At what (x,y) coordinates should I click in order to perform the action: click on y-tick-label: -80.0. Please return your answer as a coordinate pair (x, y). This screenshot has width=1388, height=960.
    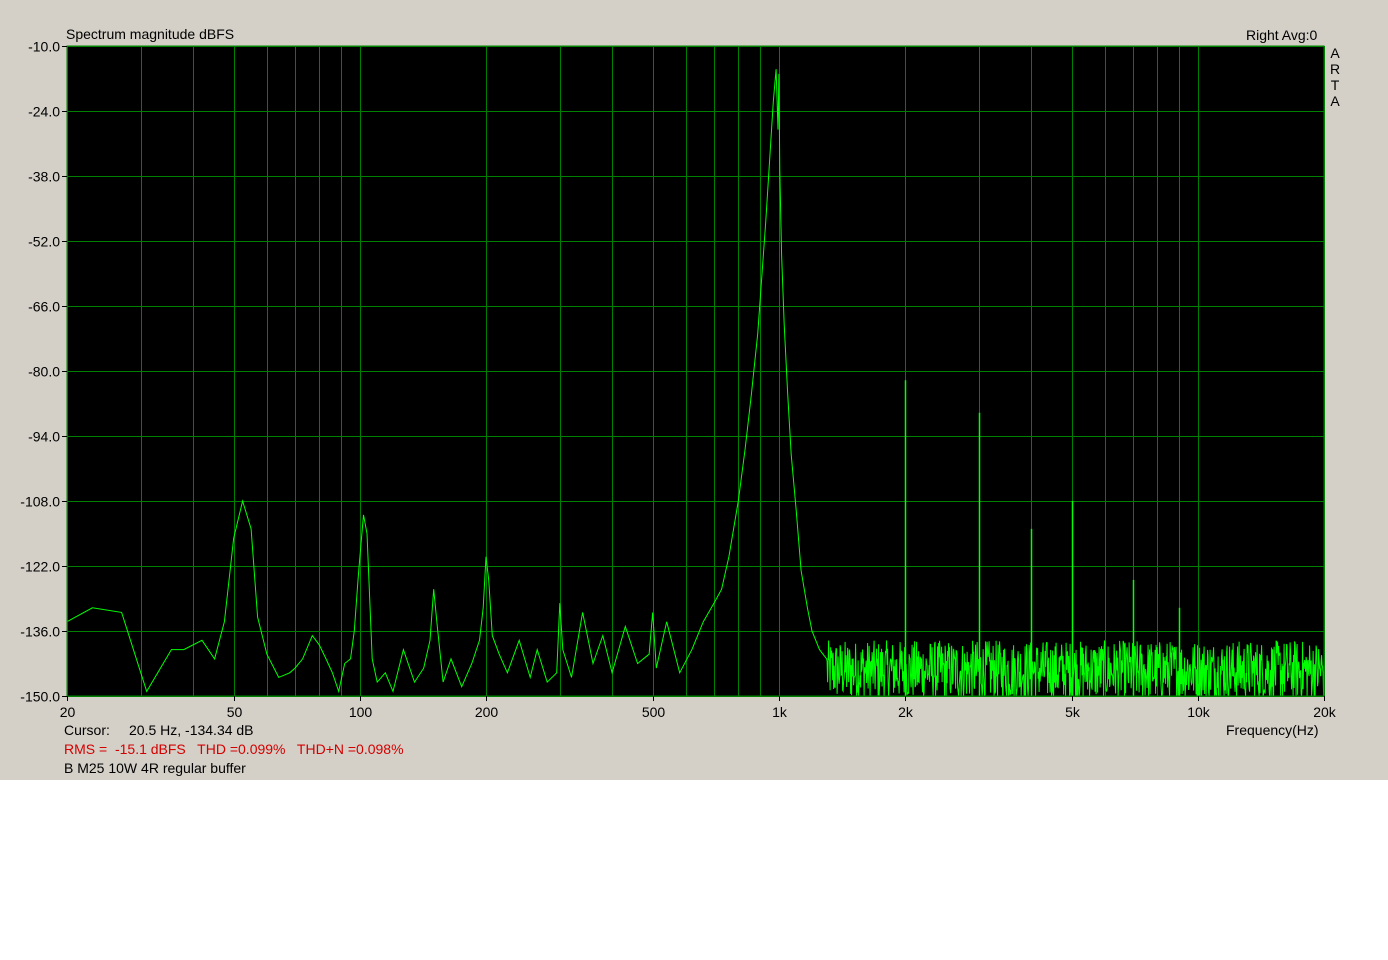
    Looking at the image, I should click on (44, 372).